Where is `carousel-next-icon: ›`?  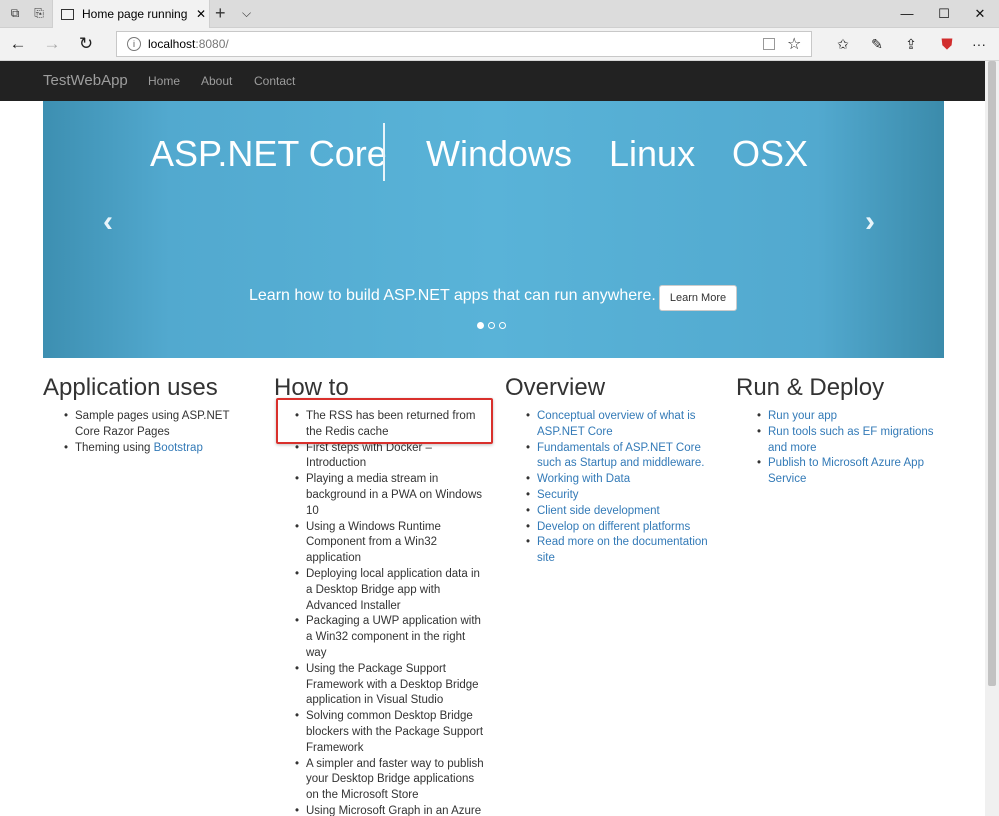 carousel-next-icon: › is located at coordinates (870, 222).